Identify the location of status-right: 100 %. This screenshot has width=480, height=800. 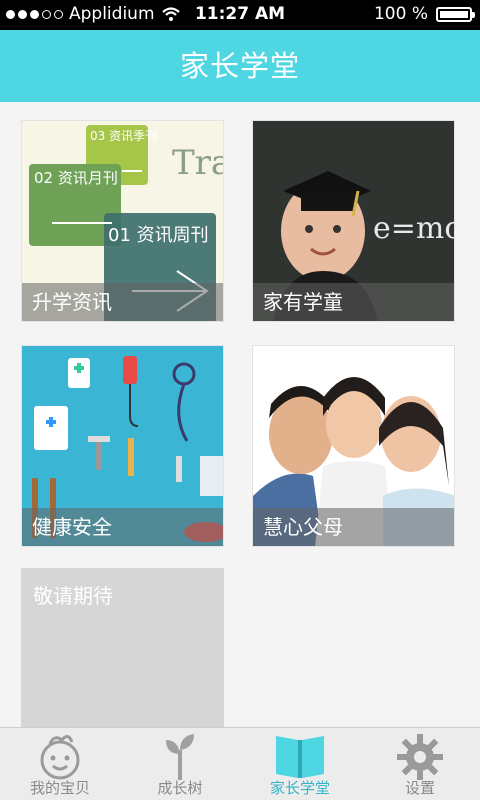
(424, 14).